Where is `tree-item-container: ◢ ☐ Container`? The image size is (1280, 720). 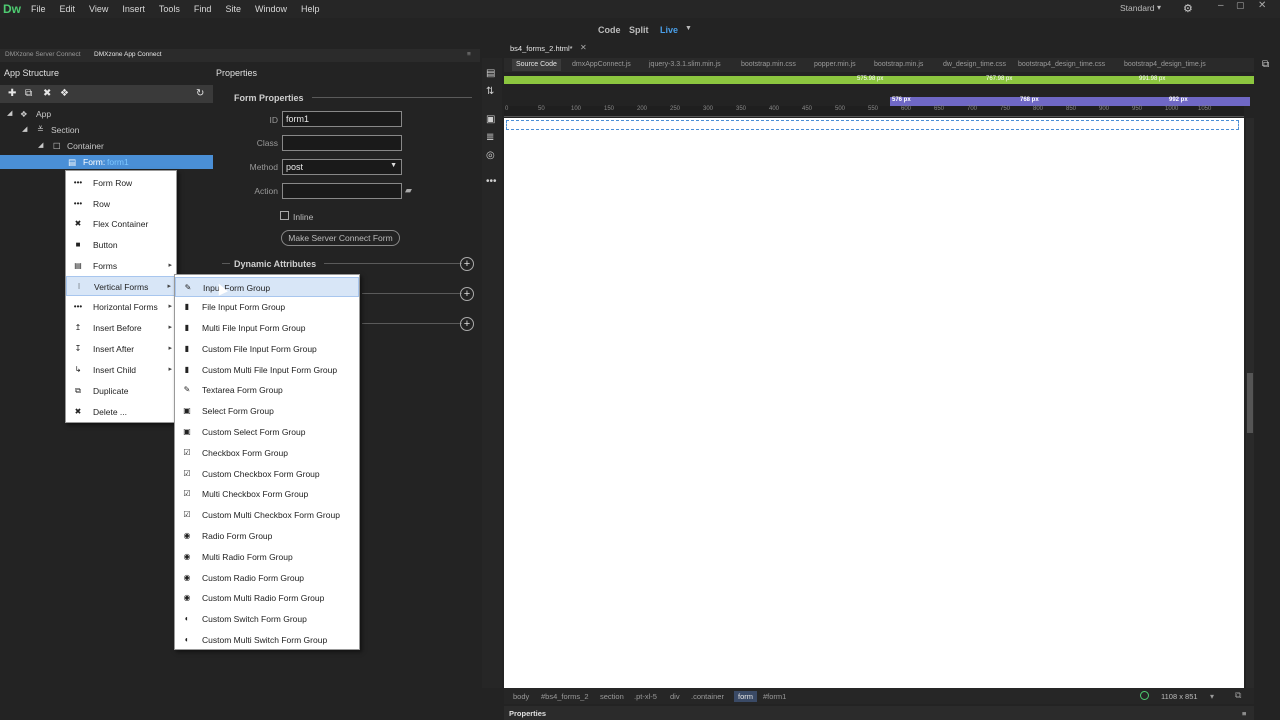
tree-item-container: ◢ ☐ Container is located at coordinates (106, 146).